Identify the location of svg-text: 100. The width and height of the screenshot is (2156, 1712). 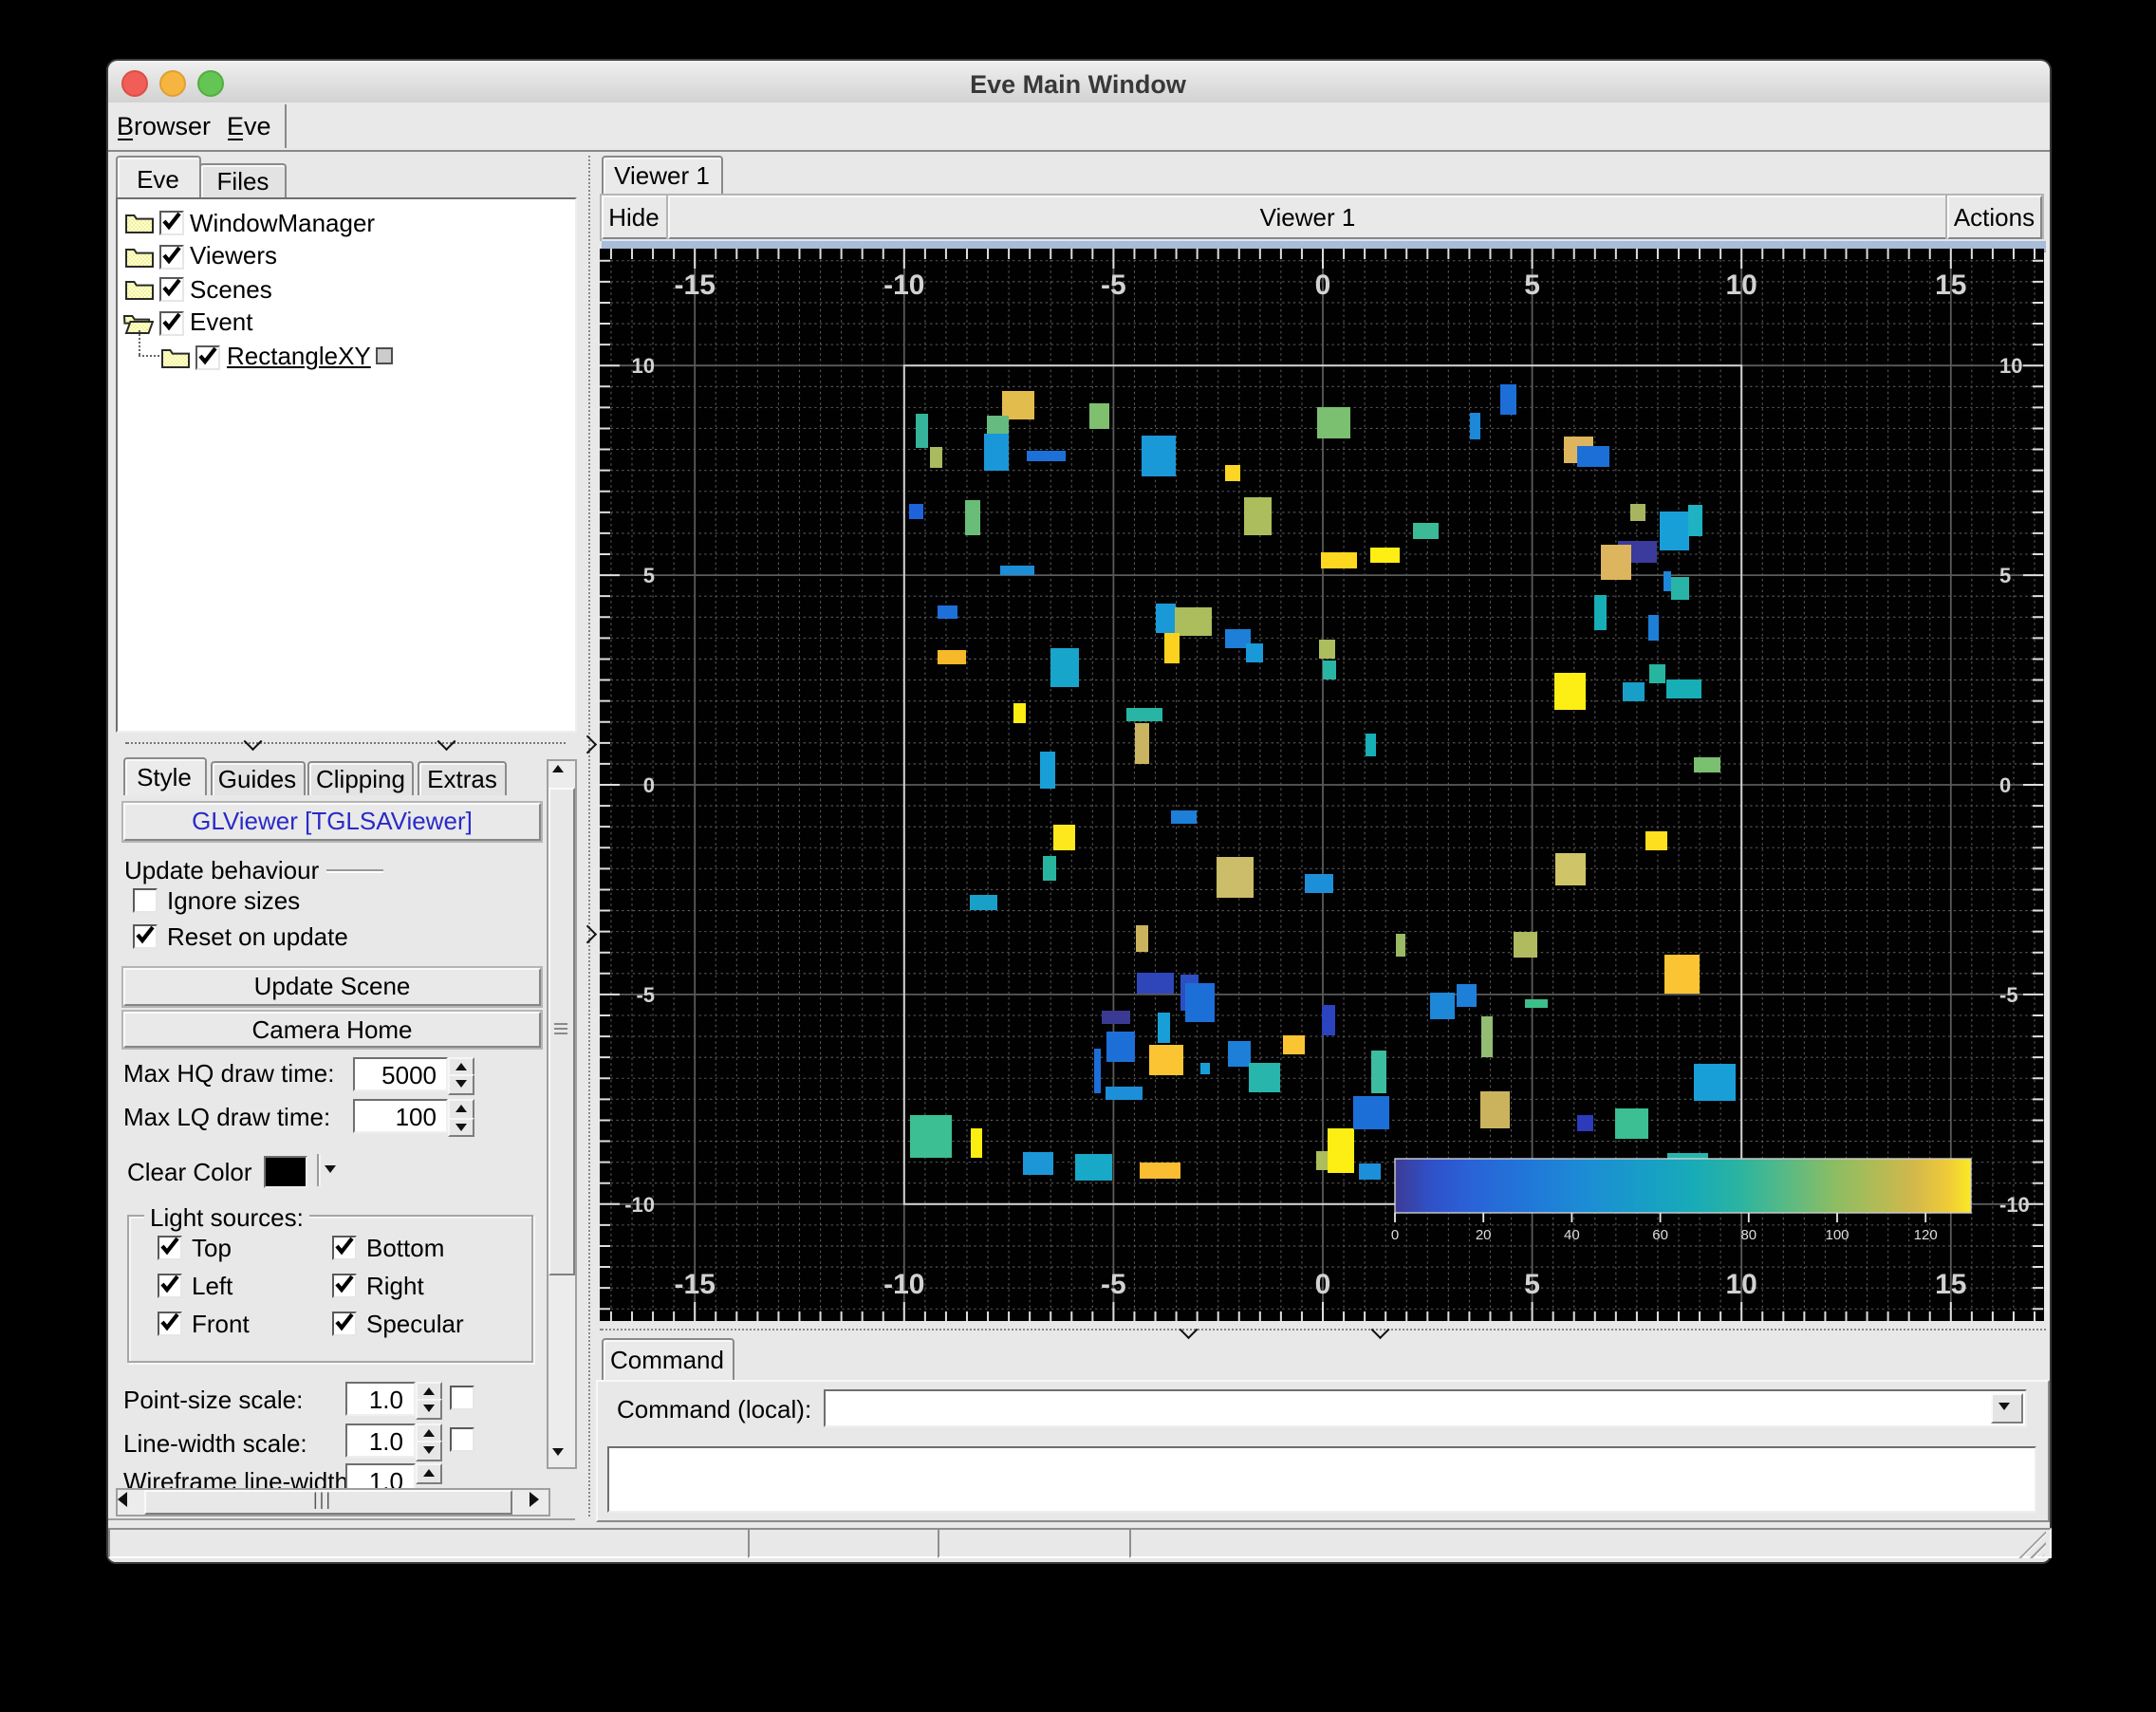
(1836, 1234).